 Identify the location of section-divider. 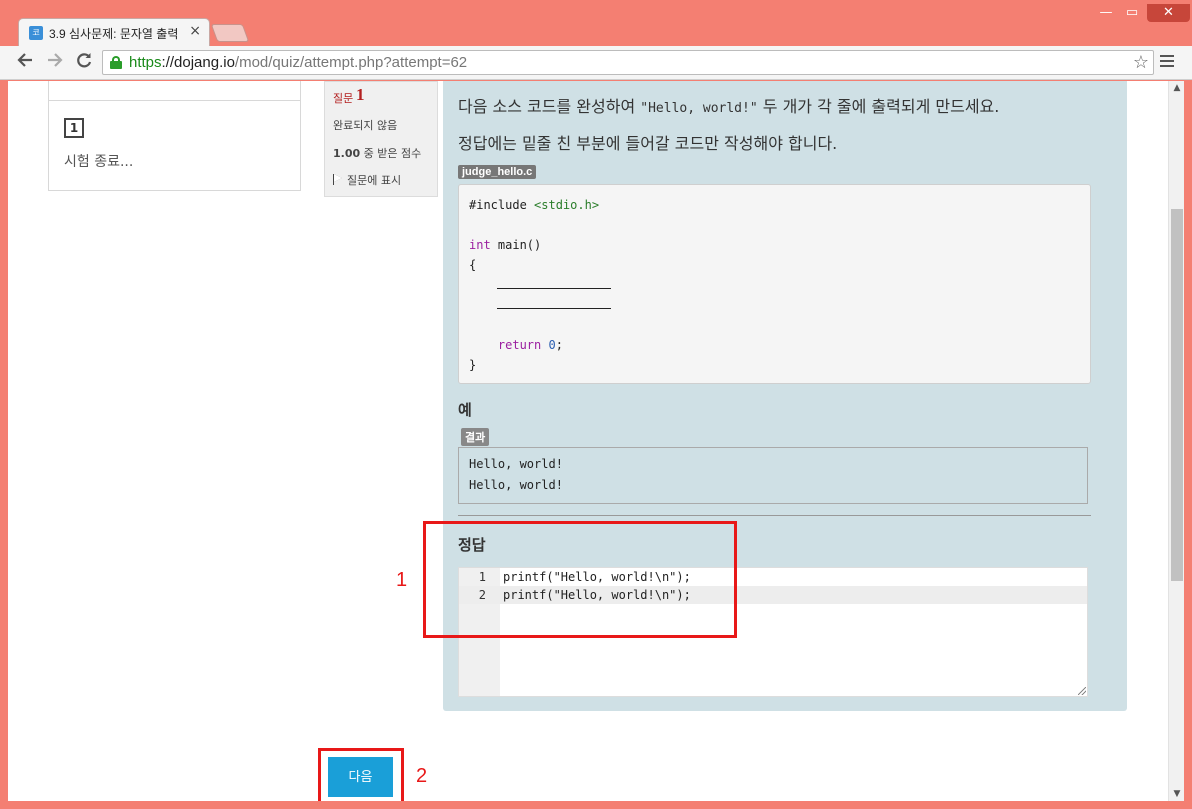
(774, 515).